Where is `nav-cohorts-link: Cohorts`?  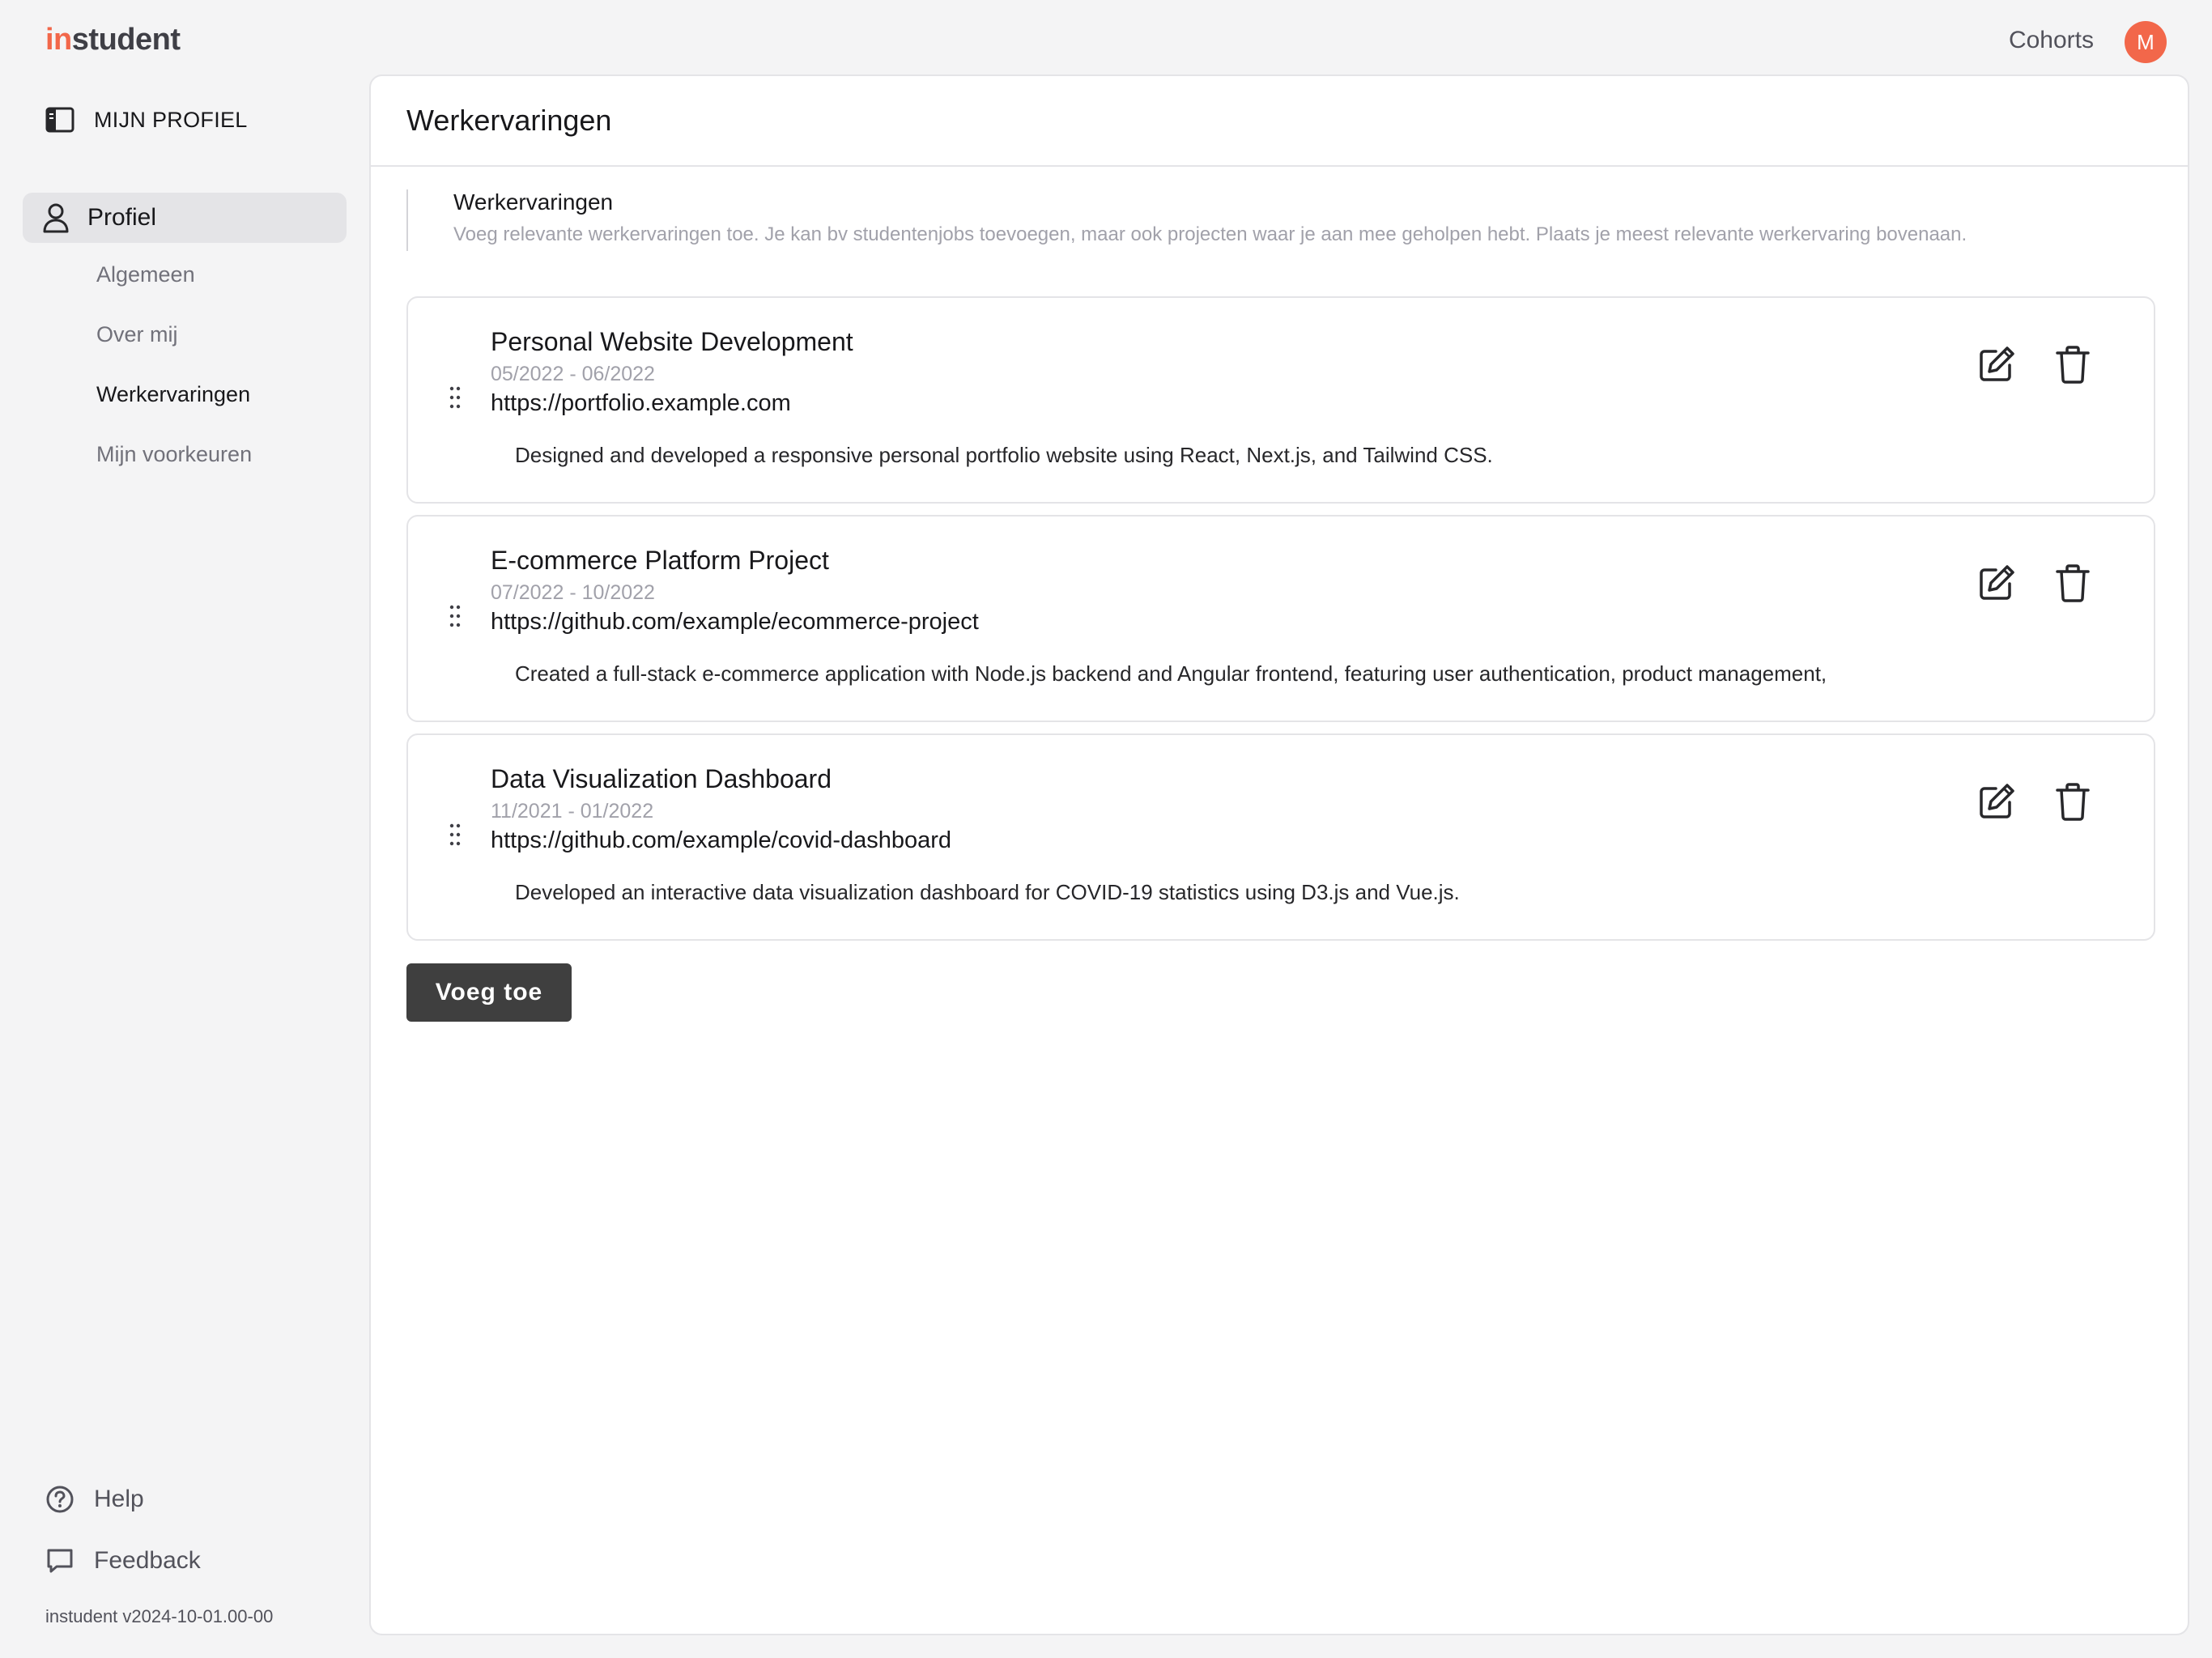 nav-cohorts-link: Cohorts is located at coordinates (2051, 40).